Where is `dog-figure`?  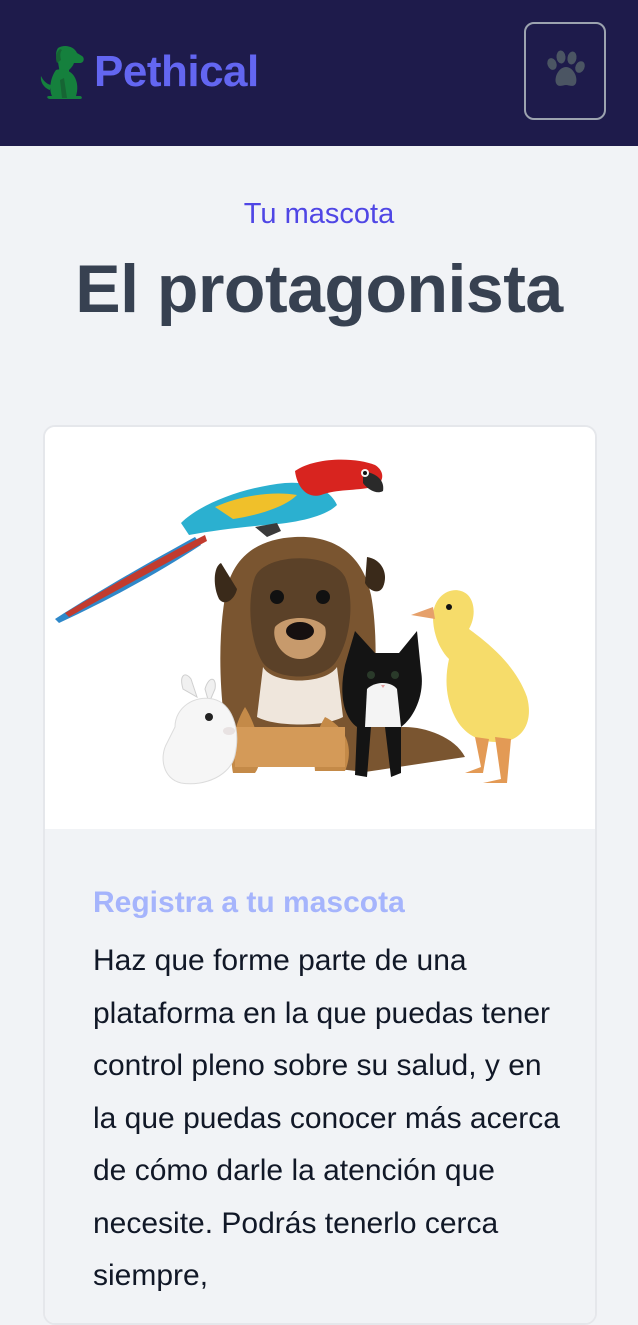 dog-figure is located at coordinates (339, 654).